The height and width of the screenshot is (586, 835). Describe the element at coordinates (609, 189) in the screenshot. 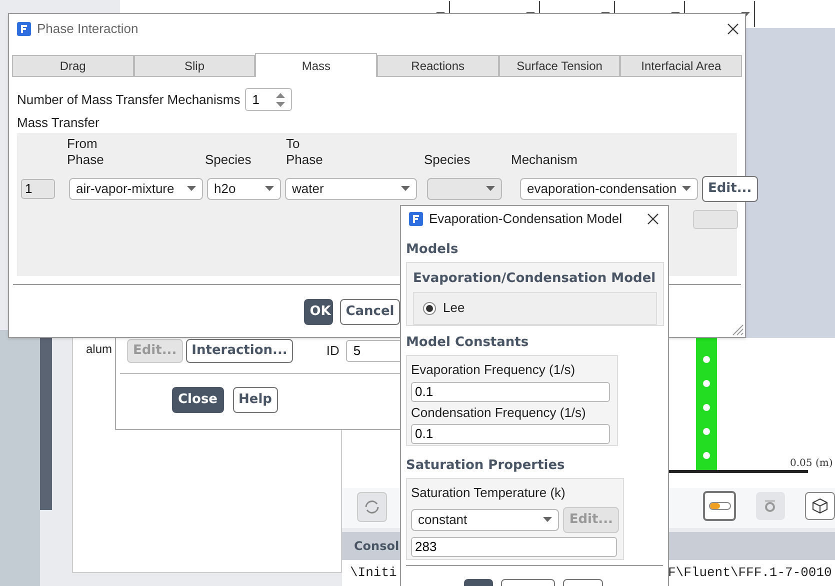

I see `dropdown: evaporation-condensation` at that location.